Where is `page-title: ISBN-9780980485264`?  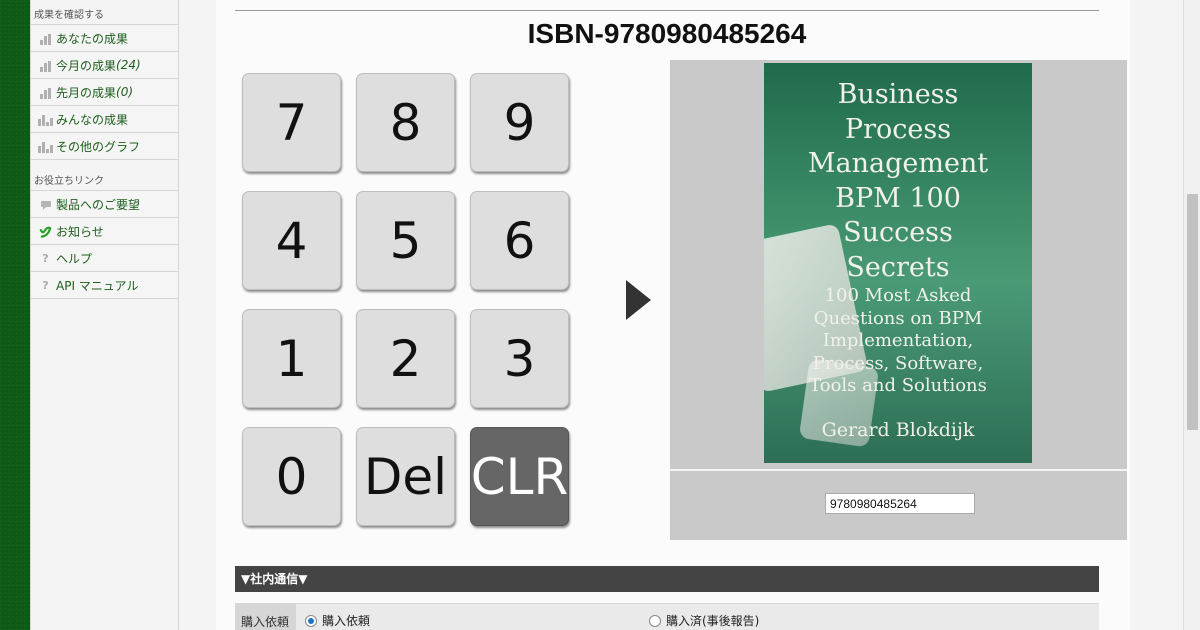 page-title: ISBN-9780980485264 is located at coordinates (667, 33).